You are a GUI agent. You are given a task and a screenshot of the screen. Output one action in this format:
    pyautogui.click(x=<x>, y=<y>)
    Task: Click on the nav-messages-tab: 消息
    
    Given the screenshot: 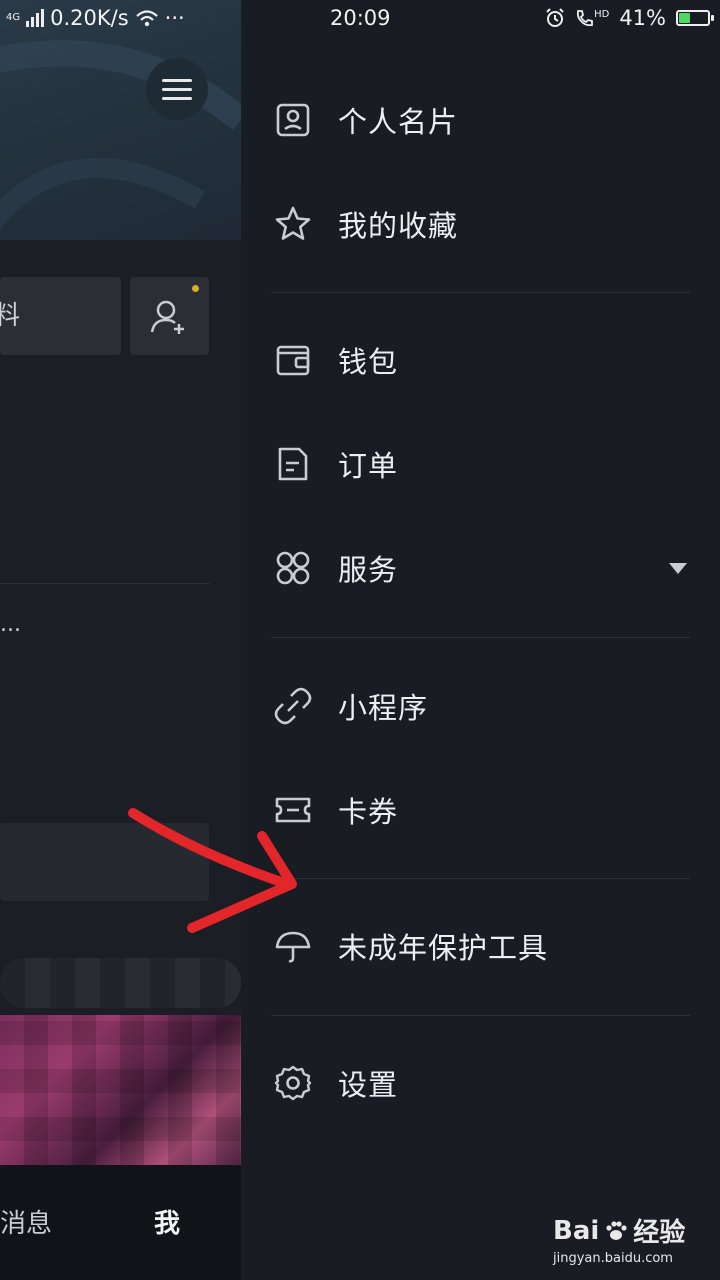 What is the action you would take?
    pyautogui.click(x=26, y=1221)
    